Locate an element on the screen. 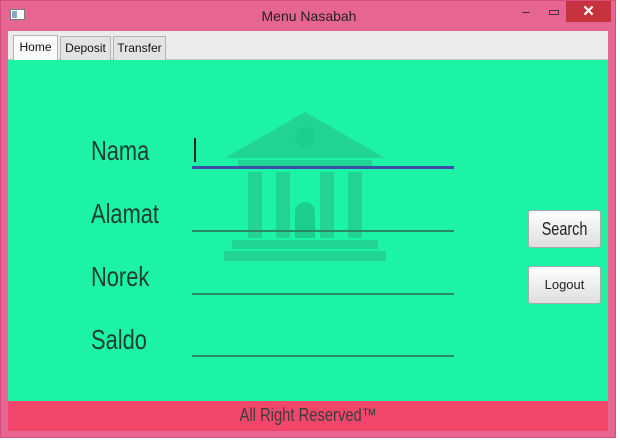 The width and height of the screenshot is (620, 442). minimize-button: ‒ is located at coordinates (526, 11).